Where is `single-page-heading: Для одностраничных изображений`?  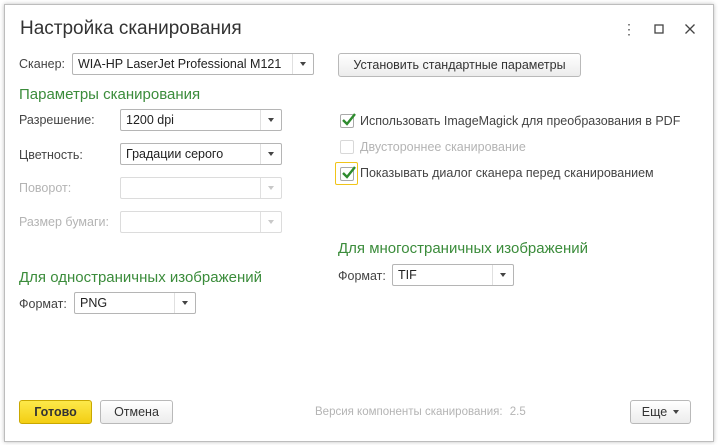 single-page-heading: Для одностраничных изображений is located at coordinates (140, 277).